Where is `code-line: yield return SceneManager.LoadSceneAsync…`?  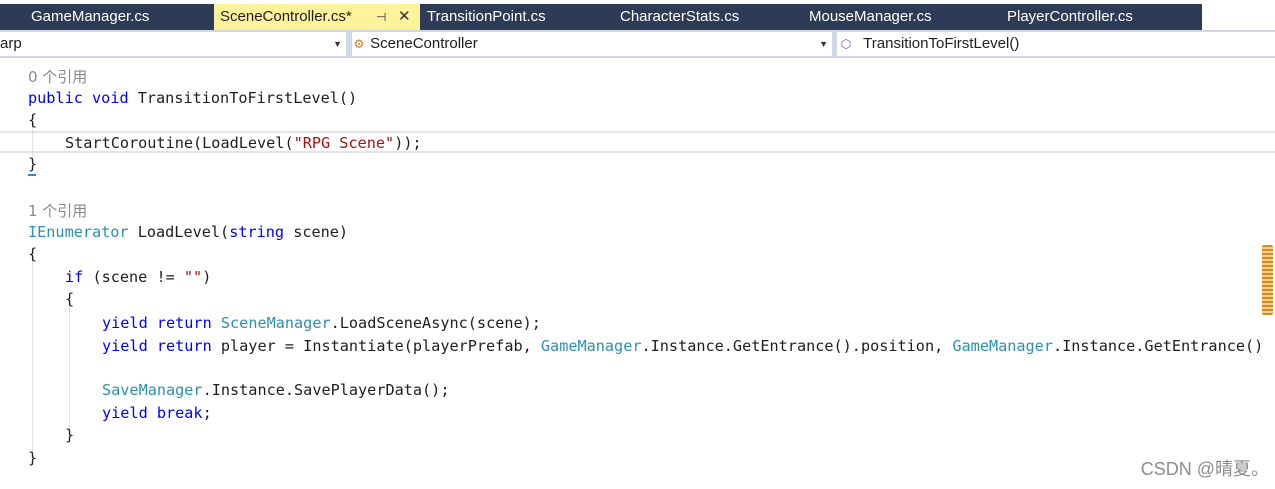
code-line: yield return SceneManager.LoadSceneAsync… is located at coordinates (321, 323).